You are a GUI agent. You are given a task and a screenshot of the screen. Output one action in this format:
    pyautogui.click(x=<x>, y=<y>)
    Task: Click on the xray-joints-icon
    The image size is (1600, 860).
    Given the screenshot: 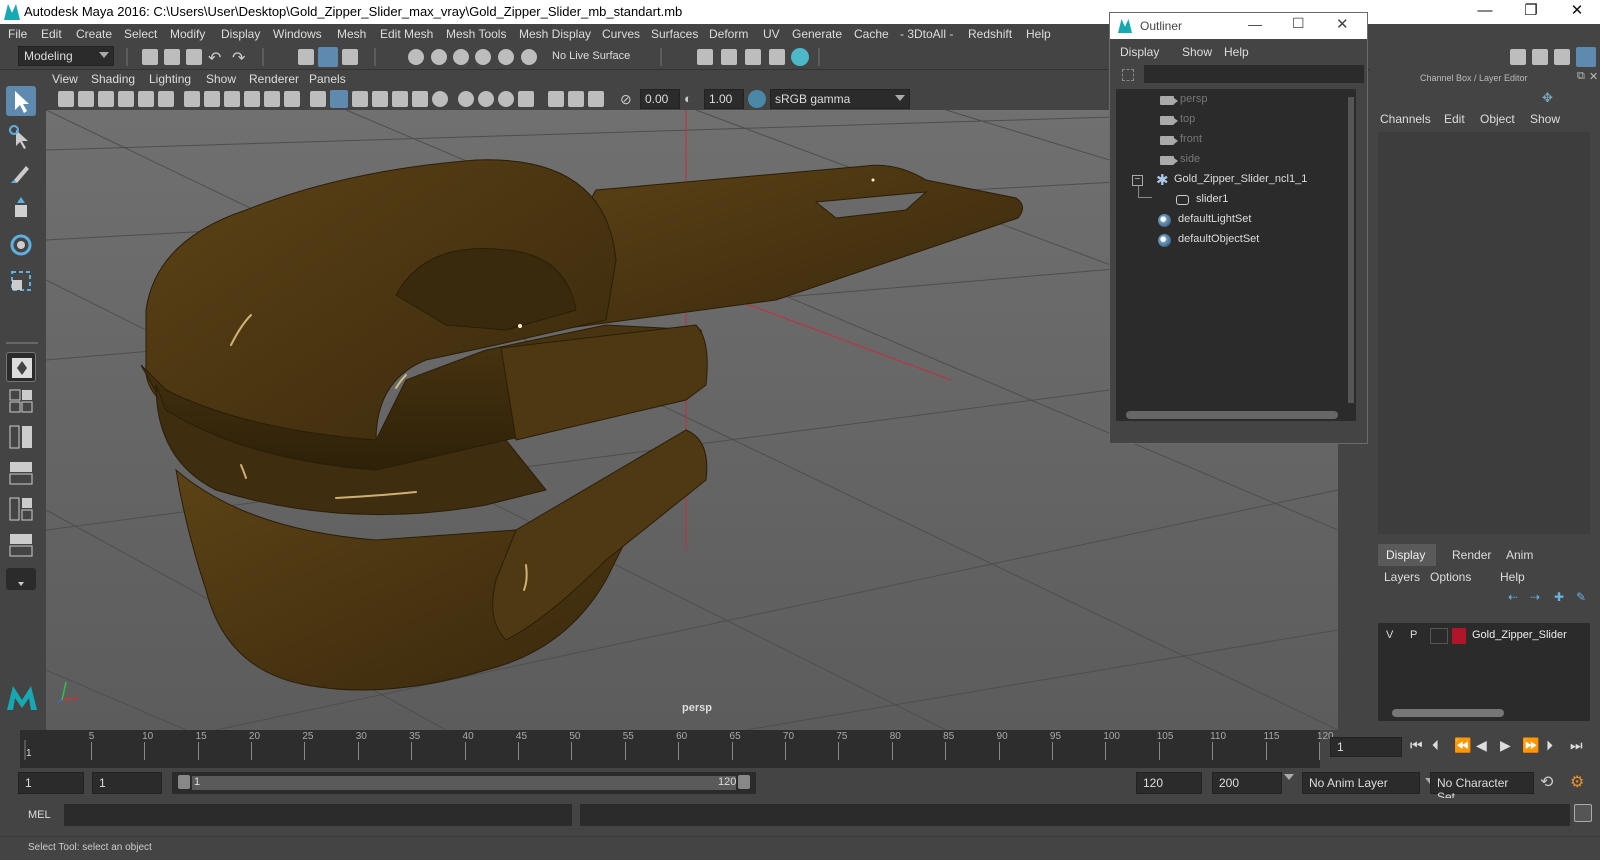 What is the action you would take?
    pyautogui.click(x=576, y=99)
    